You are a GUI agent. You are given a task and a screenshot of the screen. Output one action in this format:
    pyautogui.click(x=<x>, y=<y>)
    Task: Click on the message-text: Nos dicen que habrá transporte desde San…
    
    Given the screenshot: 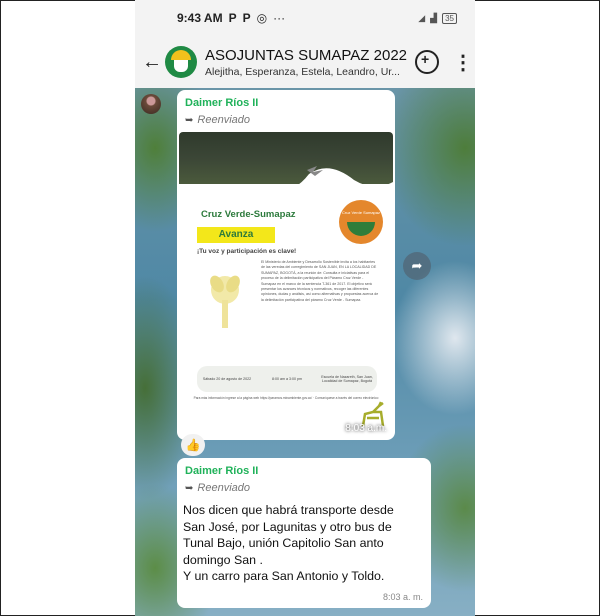 What is the action you would take?
    pyautogui.click(x=303, y=543)
    